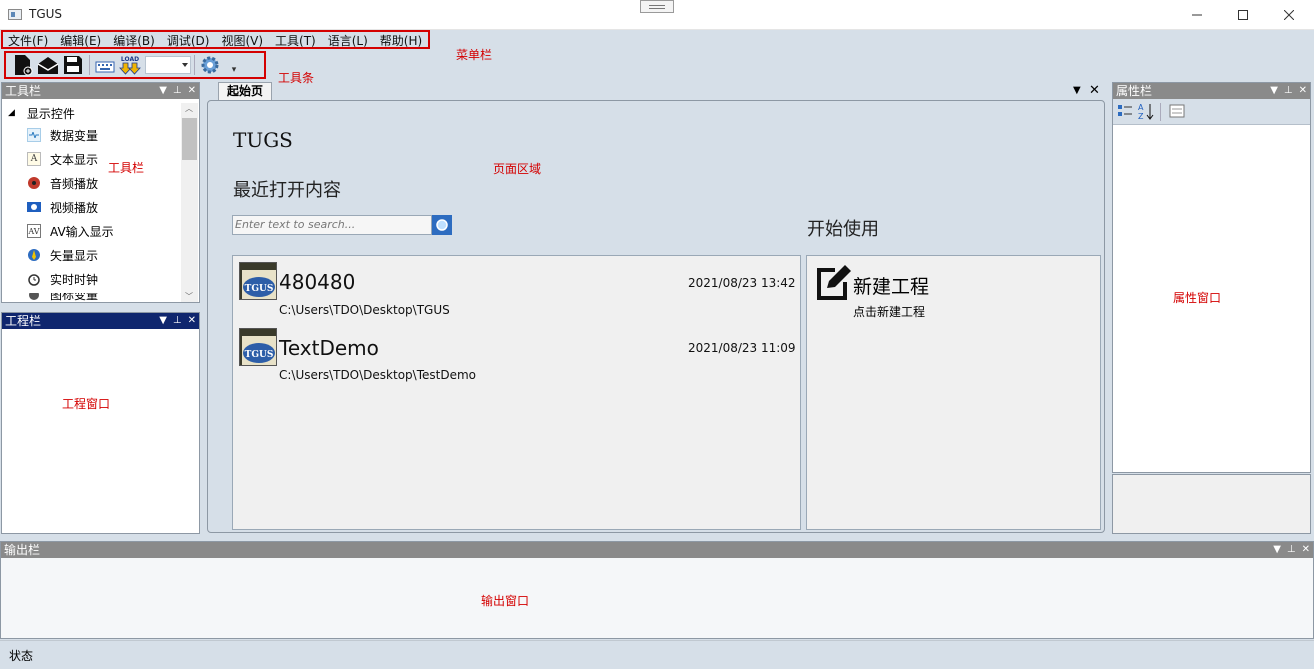 This screenshot has height=669, width=1314. What do you see at coordinates (245, 91) in the screenshot?
I see `tab-start-page: 起始页` at bounding box center [245, 91].